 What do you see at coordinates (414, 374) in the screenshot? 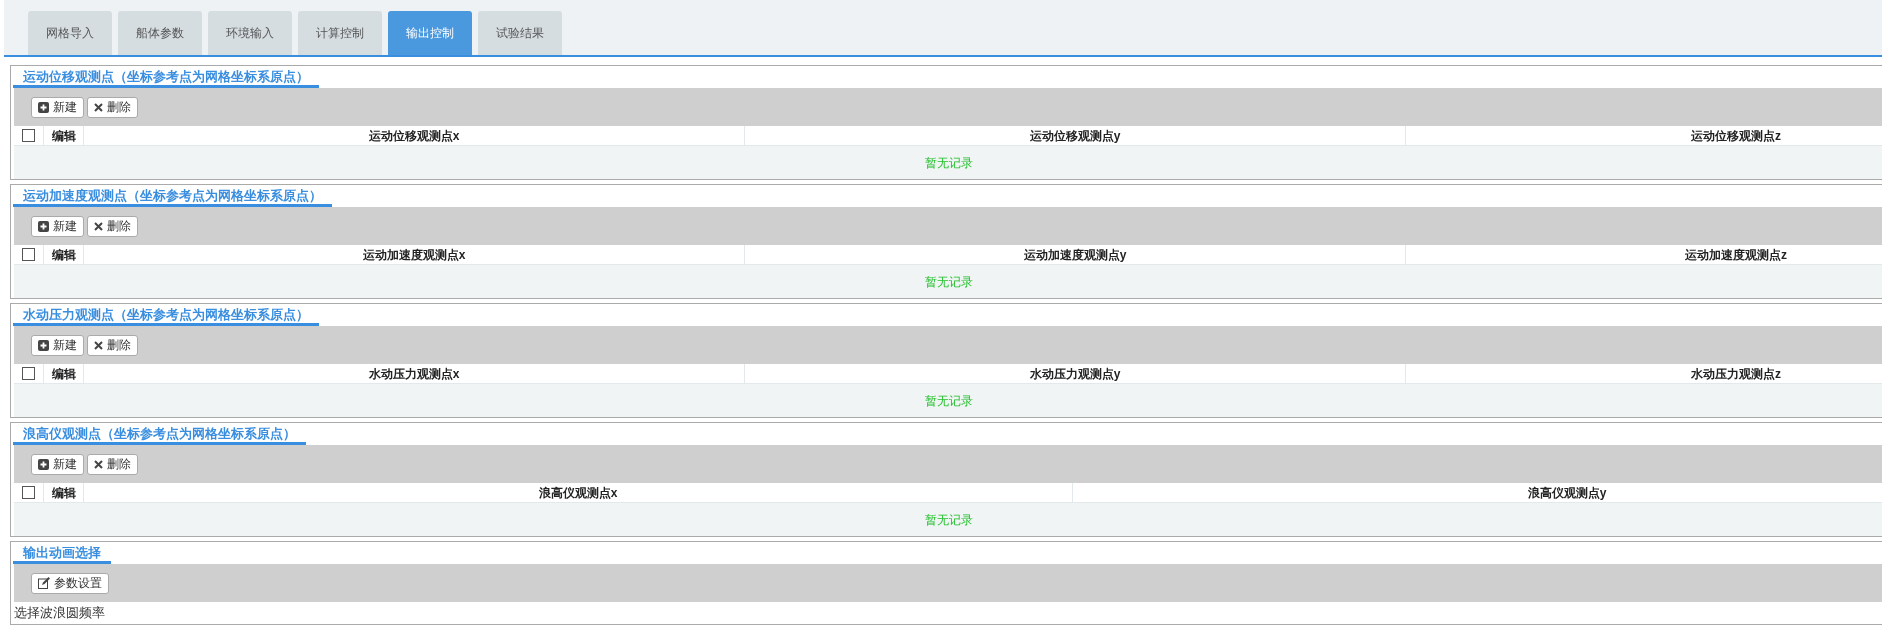
I see `column-header: 水动压力观测点x` at bounding box center [414, 374].